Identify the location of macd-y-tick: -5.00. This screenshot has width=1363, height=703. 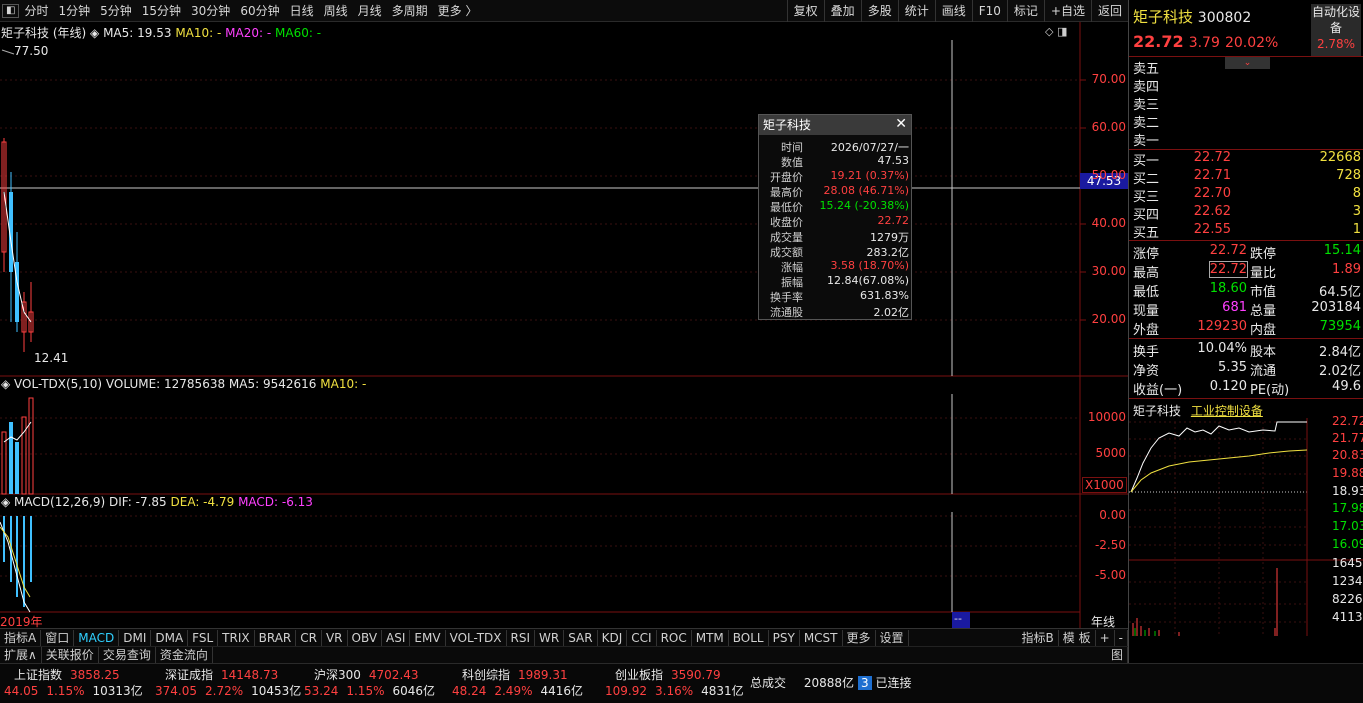
(1110, 575).